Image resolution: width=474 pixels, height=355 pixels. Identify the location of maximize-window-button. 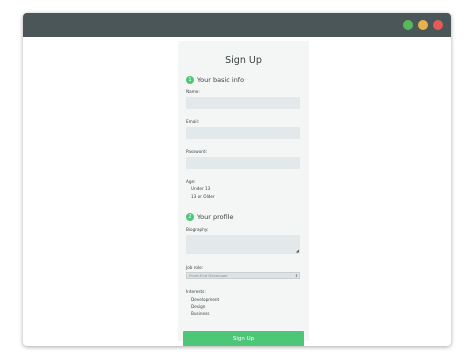
(408, 25).